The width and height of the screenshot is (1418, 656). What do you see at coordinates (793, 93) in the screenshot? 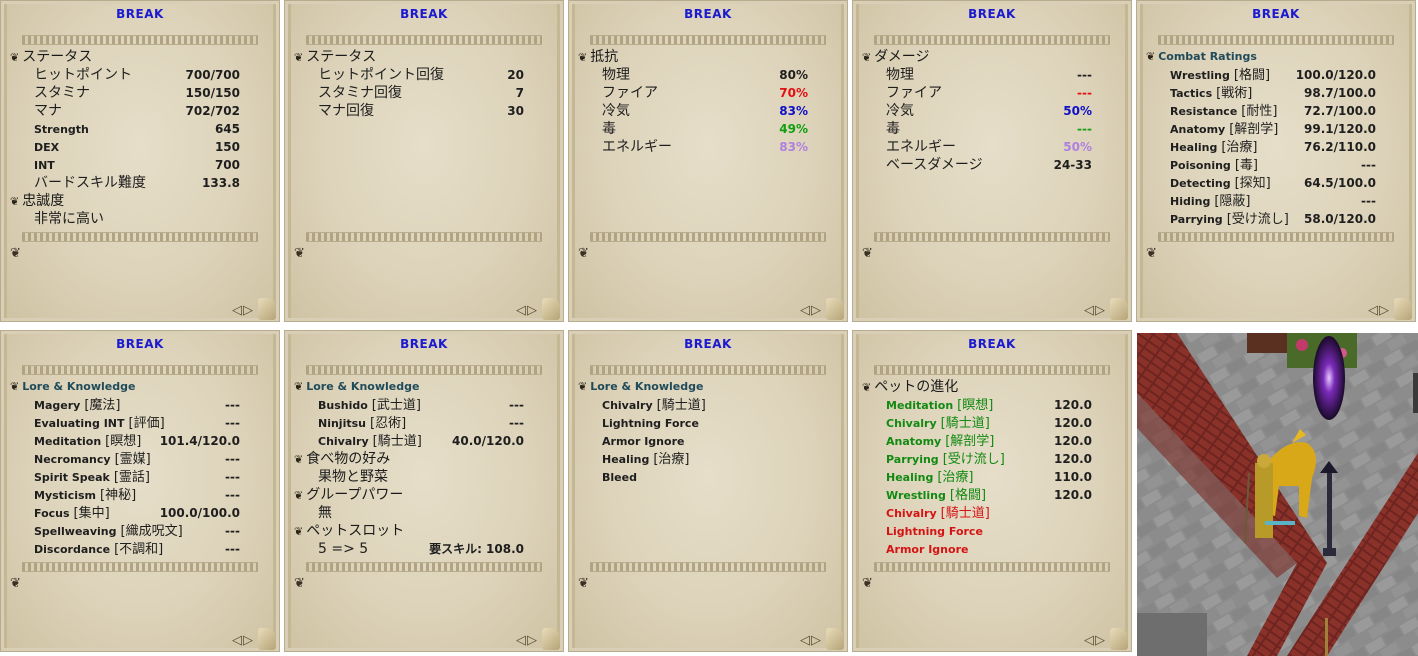
I see `stat-value: 70%` at bounding box center [793, 93].